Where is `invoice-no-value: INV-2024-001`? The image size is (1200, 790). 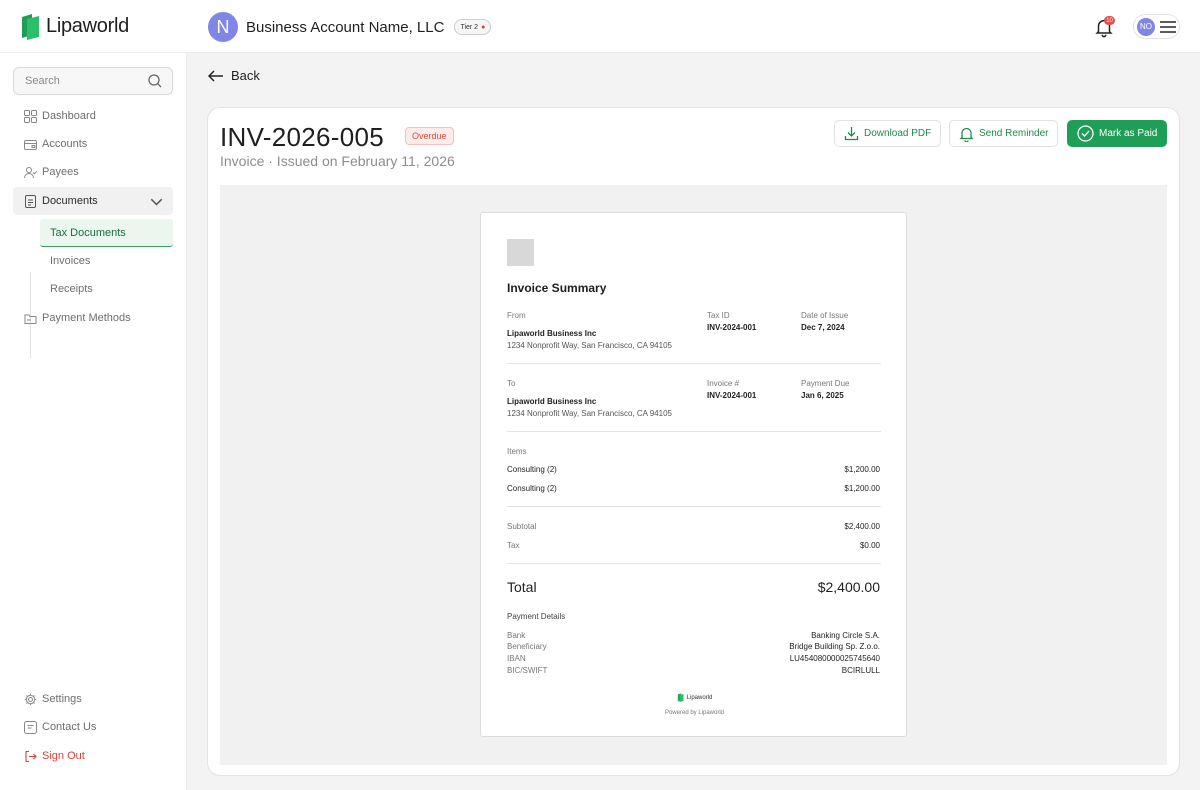
invoice-no-value: INV-2024-001 is located at coordinates (732, 395).